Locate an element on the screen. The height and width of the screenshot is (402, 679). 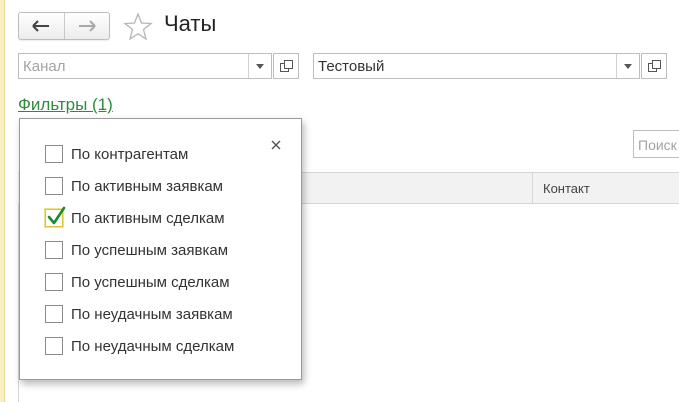
filter-option-label: По неудачным сделкам is located at coordinates (153, 346).